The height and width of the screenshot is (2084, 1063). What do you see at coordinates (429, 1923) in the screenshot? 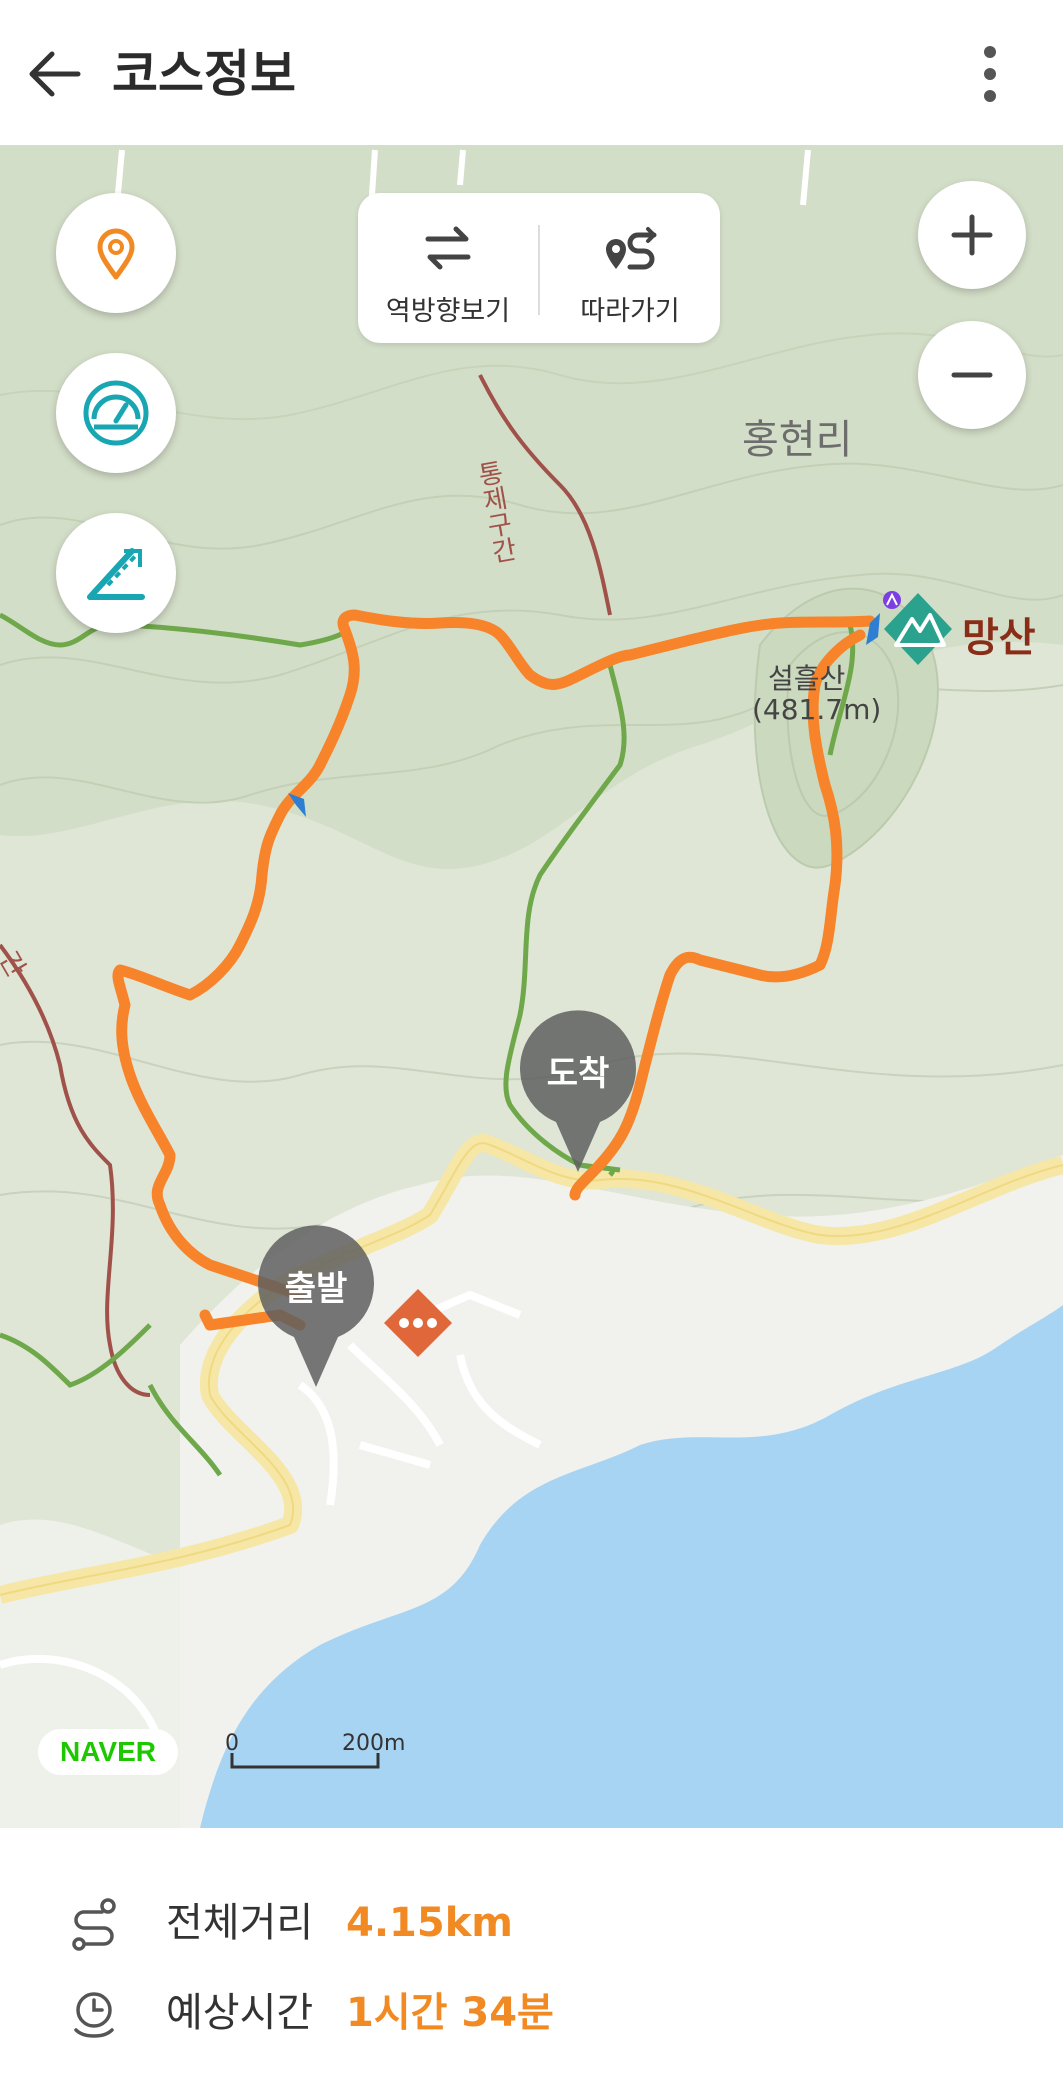
I see `distance-value: 4.15km` at bounding box center [429, 1923].